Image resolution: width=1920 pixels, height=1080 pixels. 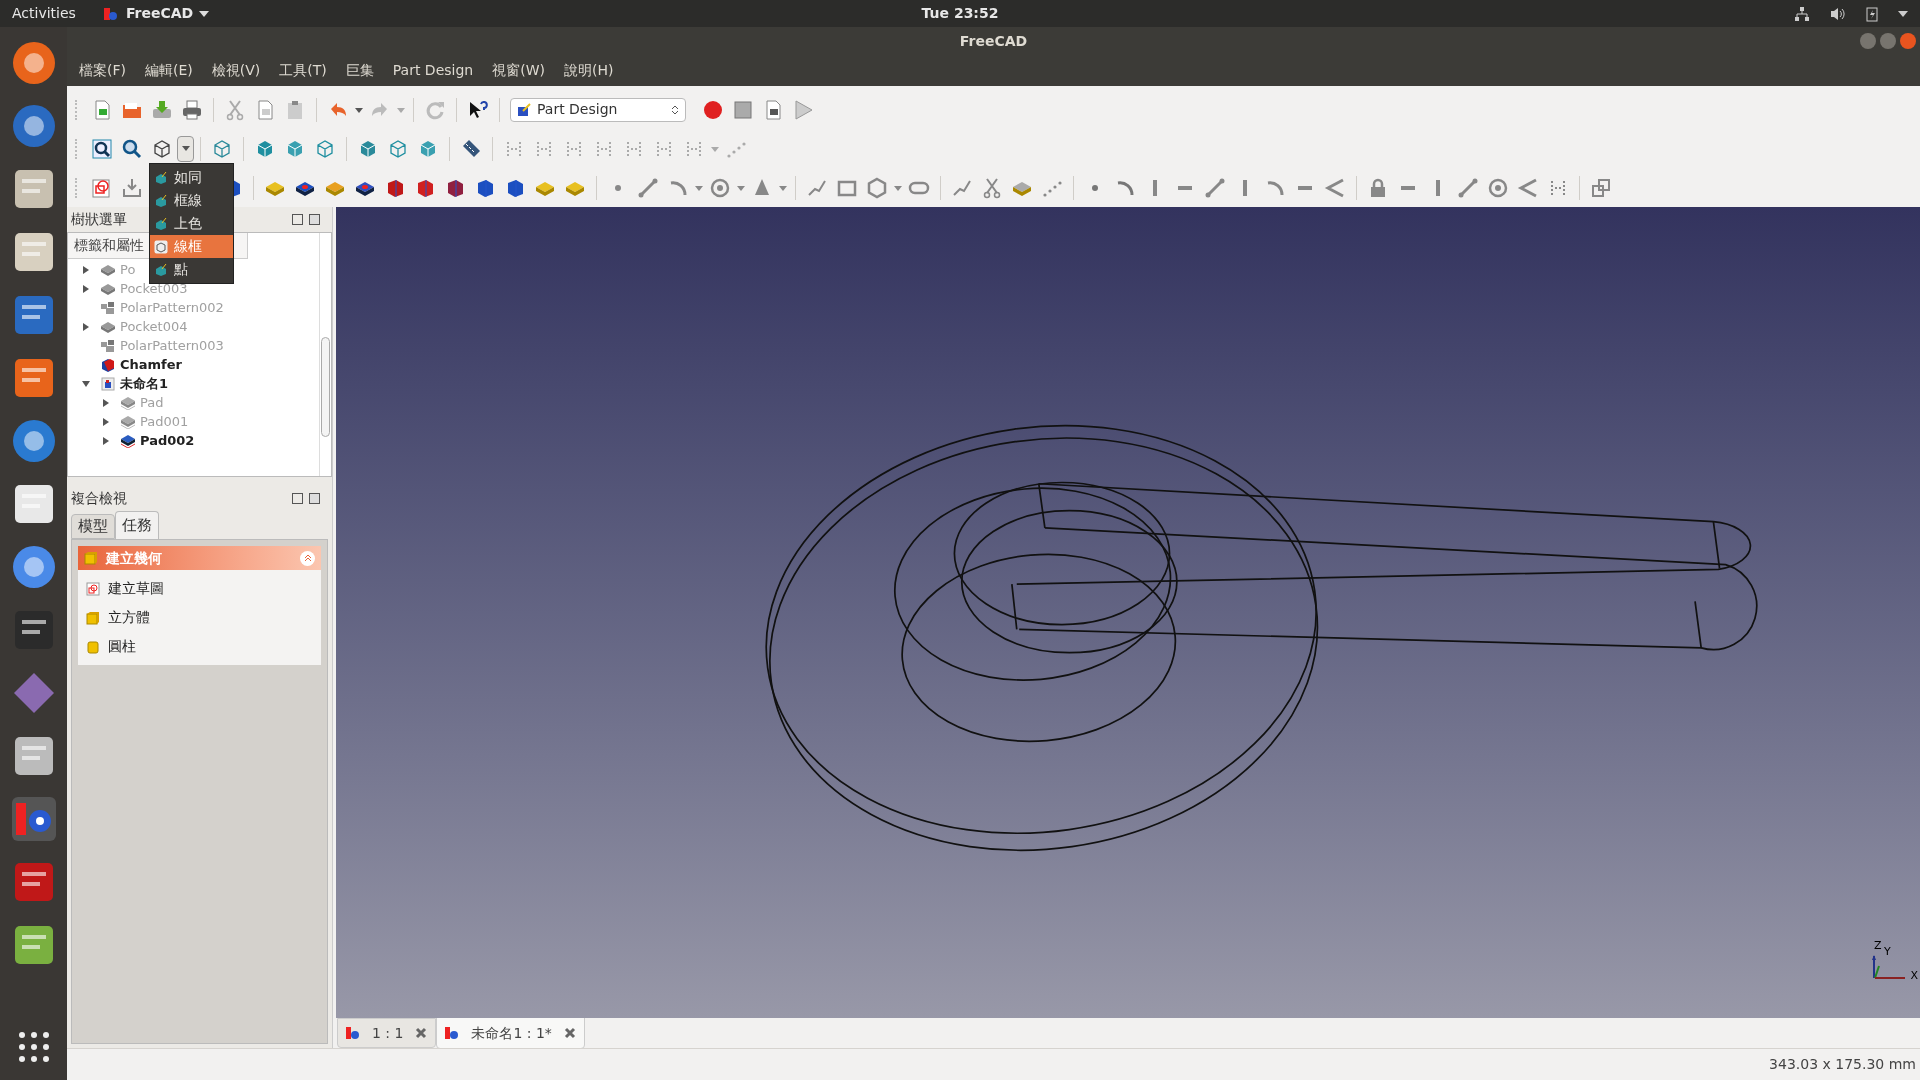 What do you see at coordinates (303, 70) in the screenshot?
I see `menu-item: 工具(T)` at bounding box center [303, 70].